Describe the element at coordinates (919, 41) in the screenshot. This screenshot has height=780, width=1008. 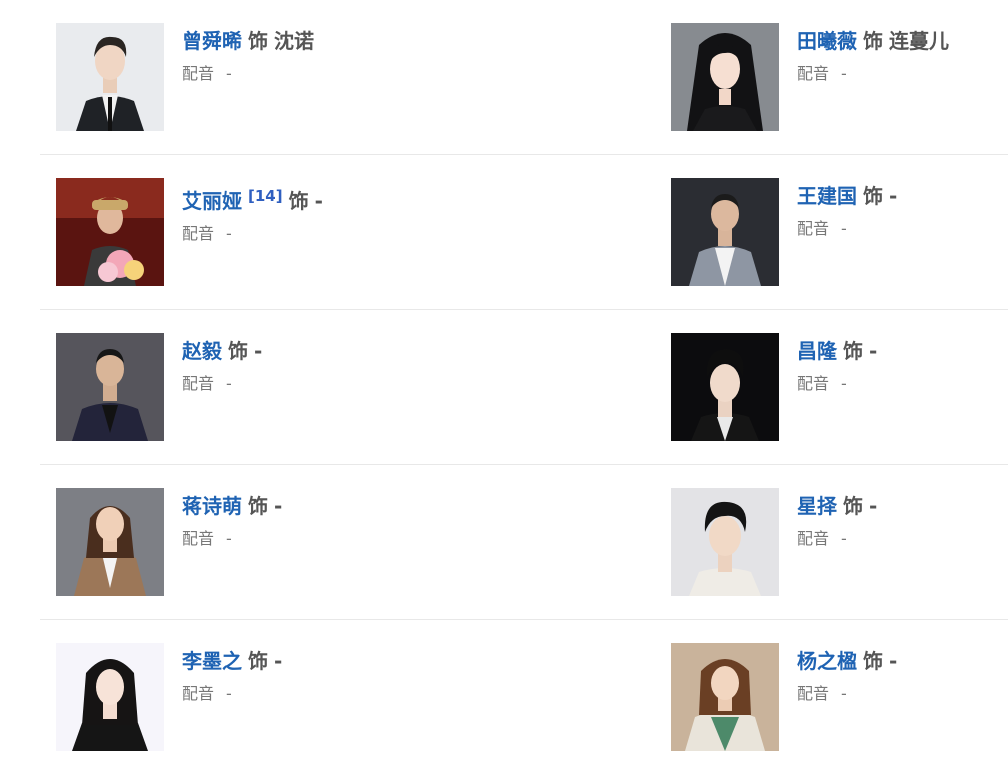
I see `role-name: 连蔓儿` at that location.